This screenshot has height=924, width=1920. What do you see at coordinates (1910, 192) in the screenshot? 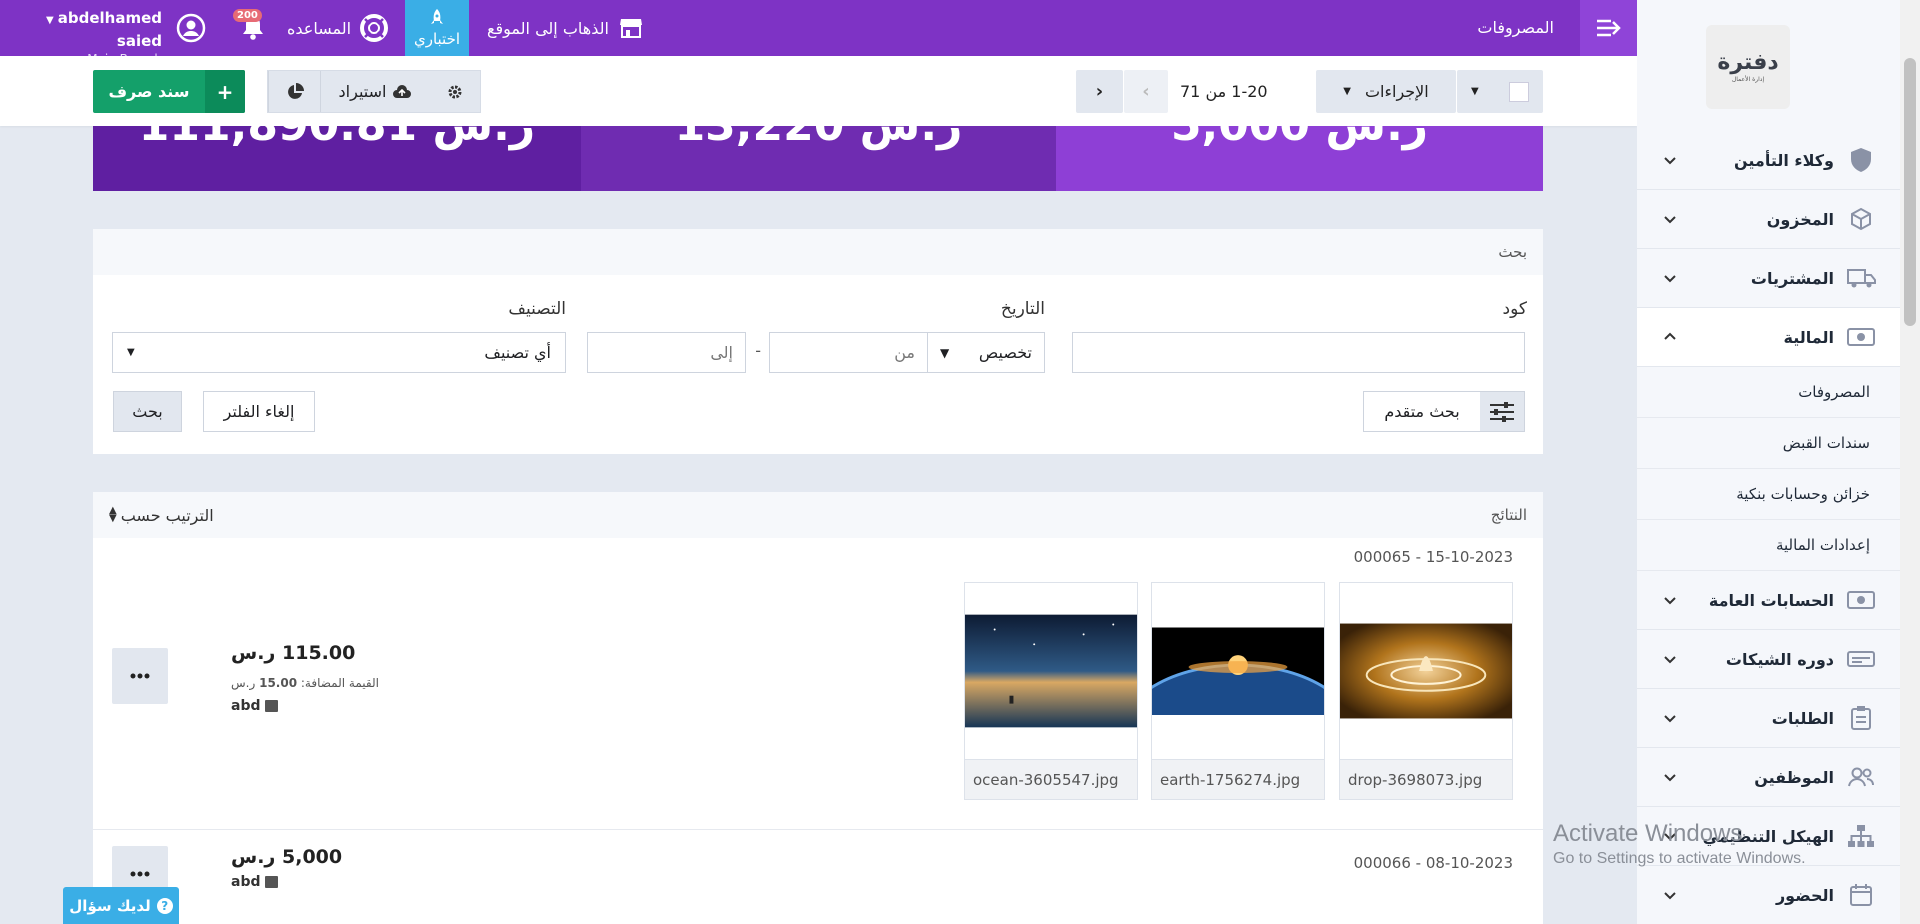
I see `scrollbar-thumb` at bounding box center [1910, 192].